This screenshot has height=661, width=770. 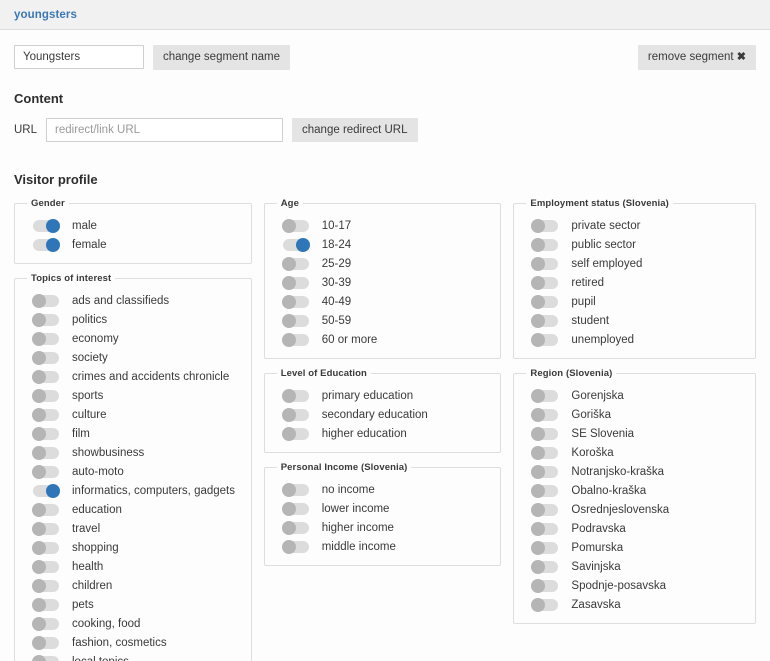 I want to click on option-row: pets, so click(x=133, y=604).